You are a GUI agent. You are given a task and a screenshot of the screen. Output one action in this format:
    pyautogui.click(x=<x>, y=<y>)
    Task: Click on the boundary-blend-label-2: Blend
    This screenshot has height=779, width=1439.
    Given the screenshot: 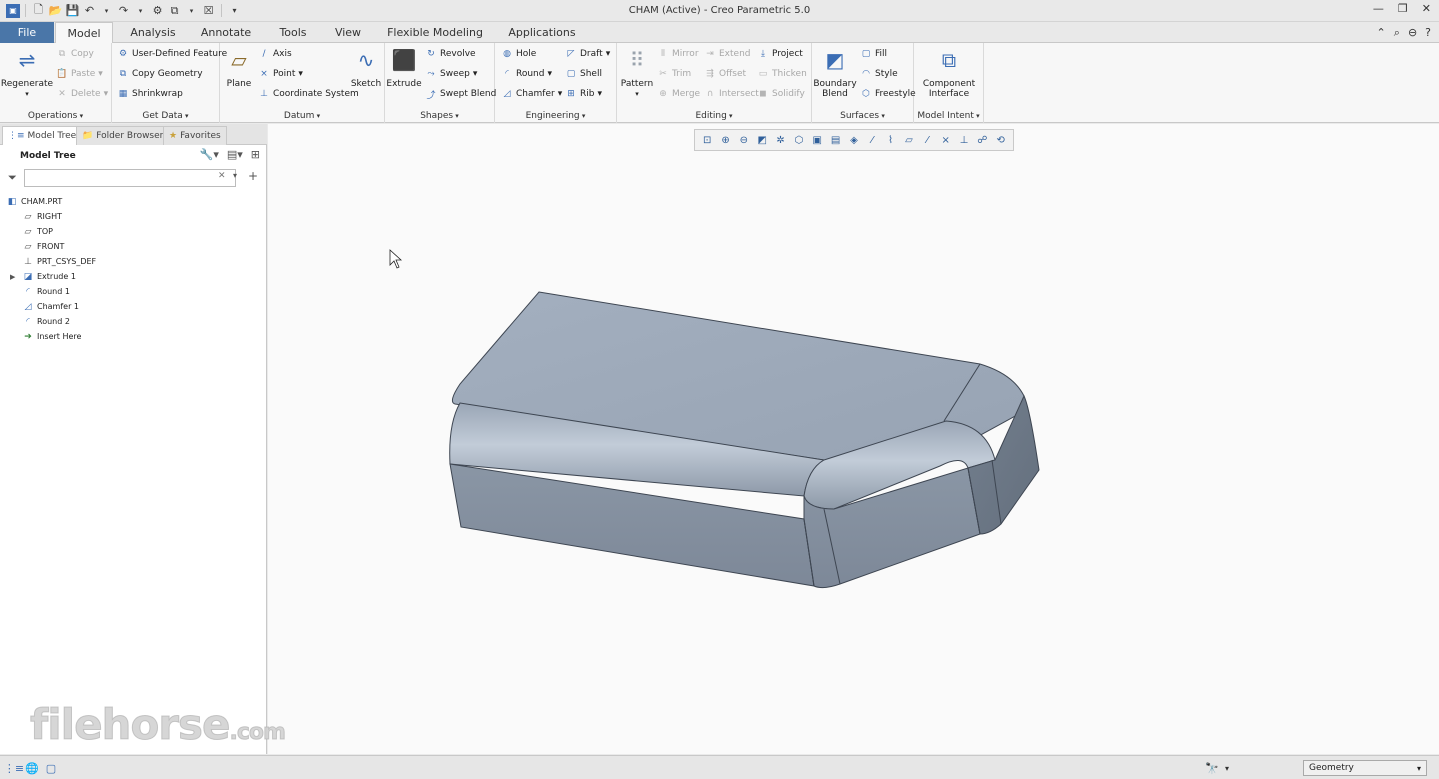 What is the action you would take?
    pyautogui.click(x=835, y=94)
    